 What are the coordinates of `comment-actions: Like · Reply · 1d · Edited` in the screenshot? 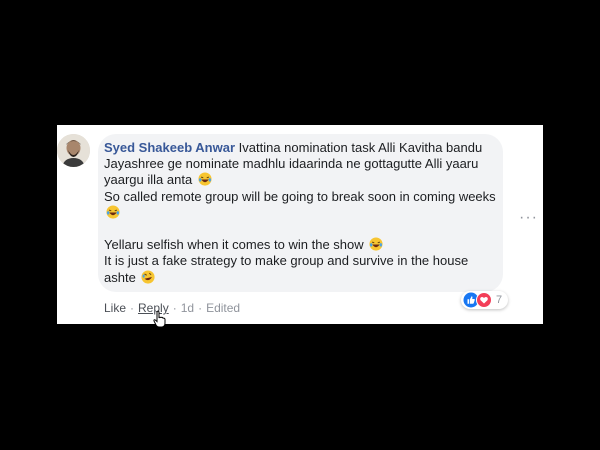 It's located at (172, 308).